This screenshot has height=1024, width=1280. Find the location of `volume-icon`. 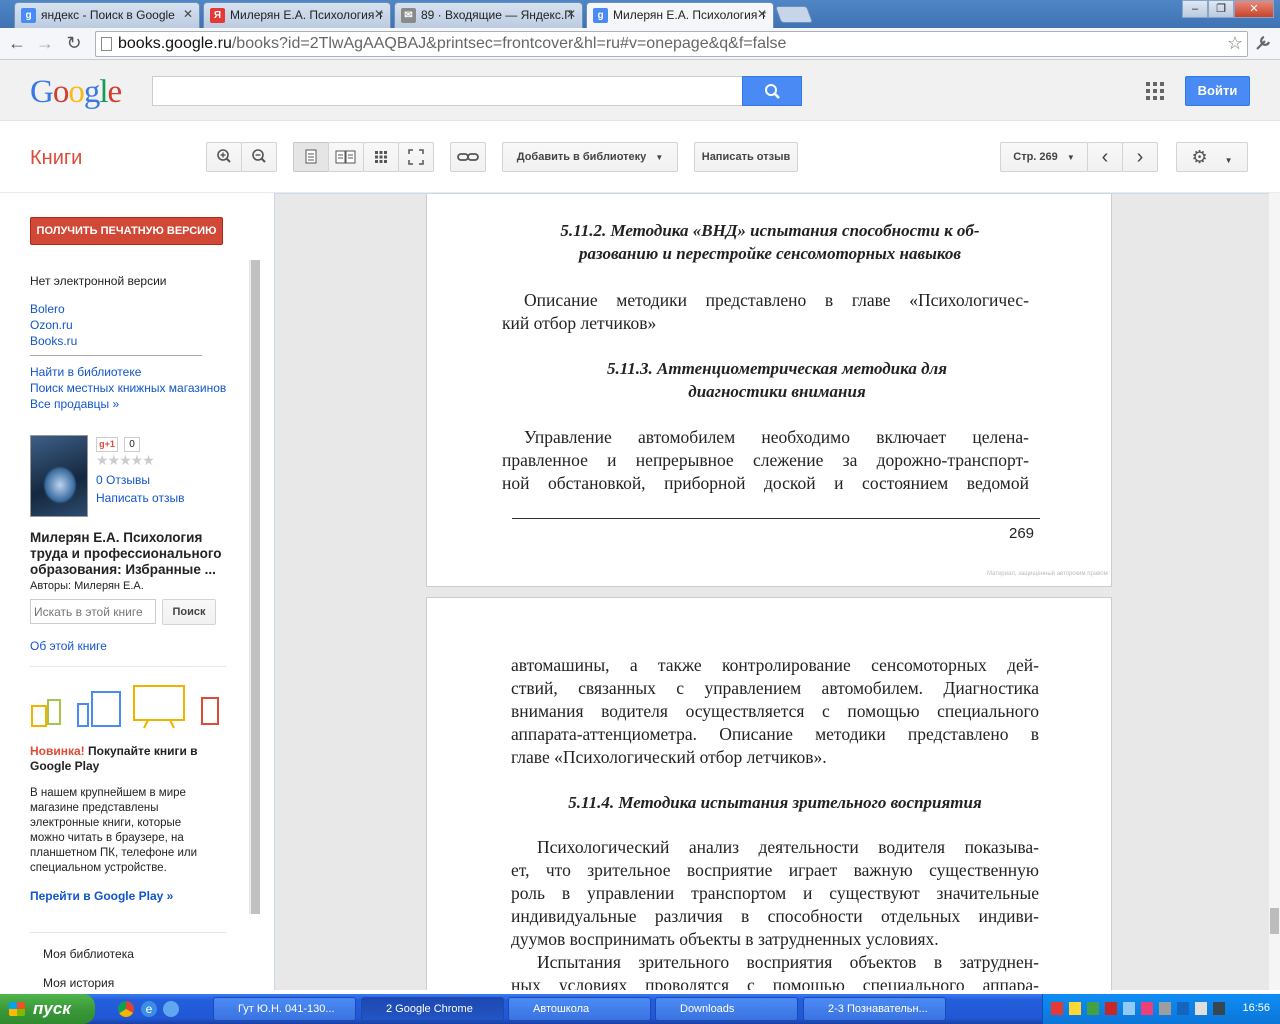

volume-icon is located at coordinates (1219, 1008).